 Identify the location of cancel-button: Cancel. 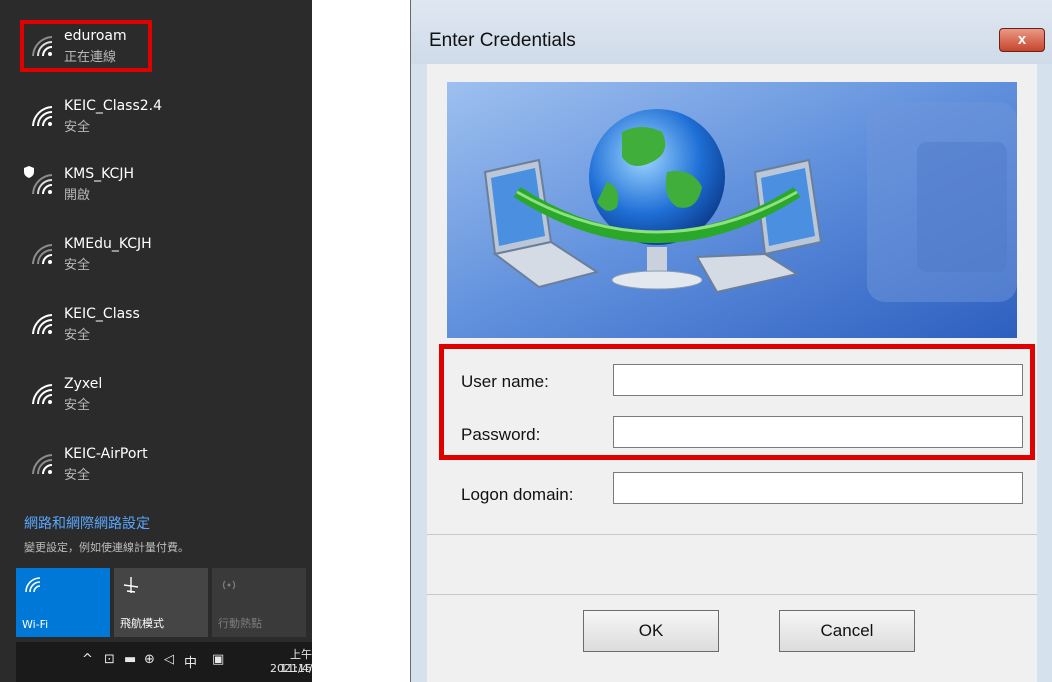
(847, 631).